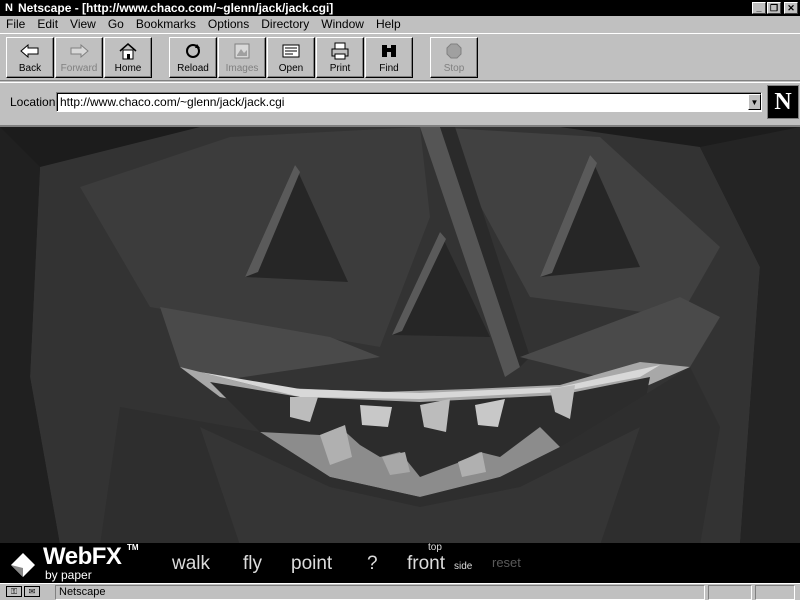 Image resolution: width=800 pixels, height=600 pixels. I want to click on home-button: Home, so click(128, 57).